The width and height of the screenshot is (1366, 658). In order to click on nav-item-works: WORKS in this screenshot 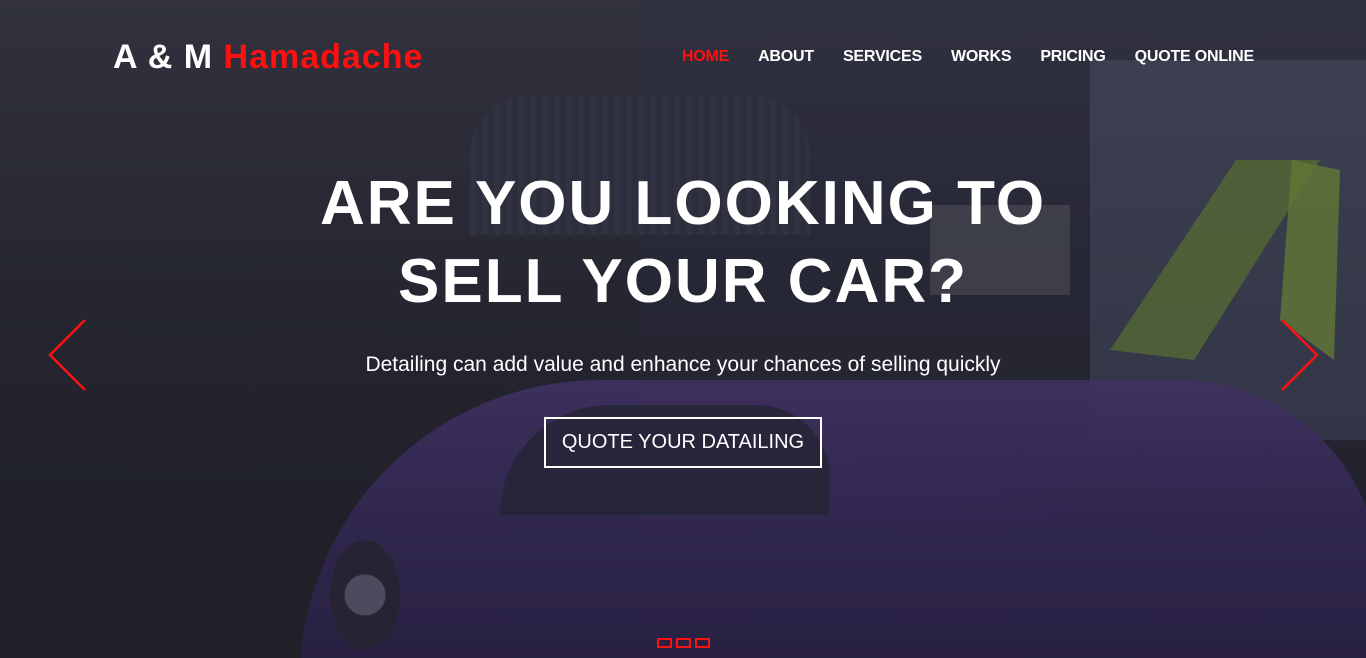, I will do `click(981, 57)`.